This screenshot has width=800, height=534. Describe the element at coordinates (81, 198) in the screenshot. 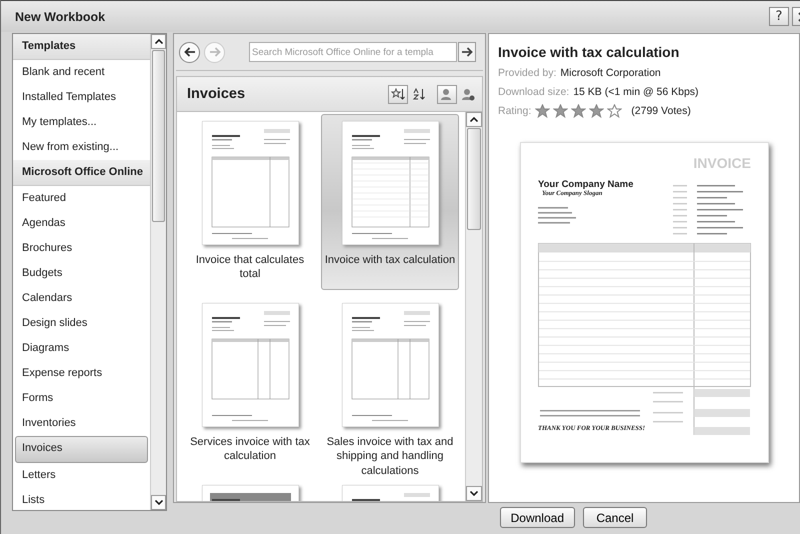

I see `sidebar-item: Featured` at that location.